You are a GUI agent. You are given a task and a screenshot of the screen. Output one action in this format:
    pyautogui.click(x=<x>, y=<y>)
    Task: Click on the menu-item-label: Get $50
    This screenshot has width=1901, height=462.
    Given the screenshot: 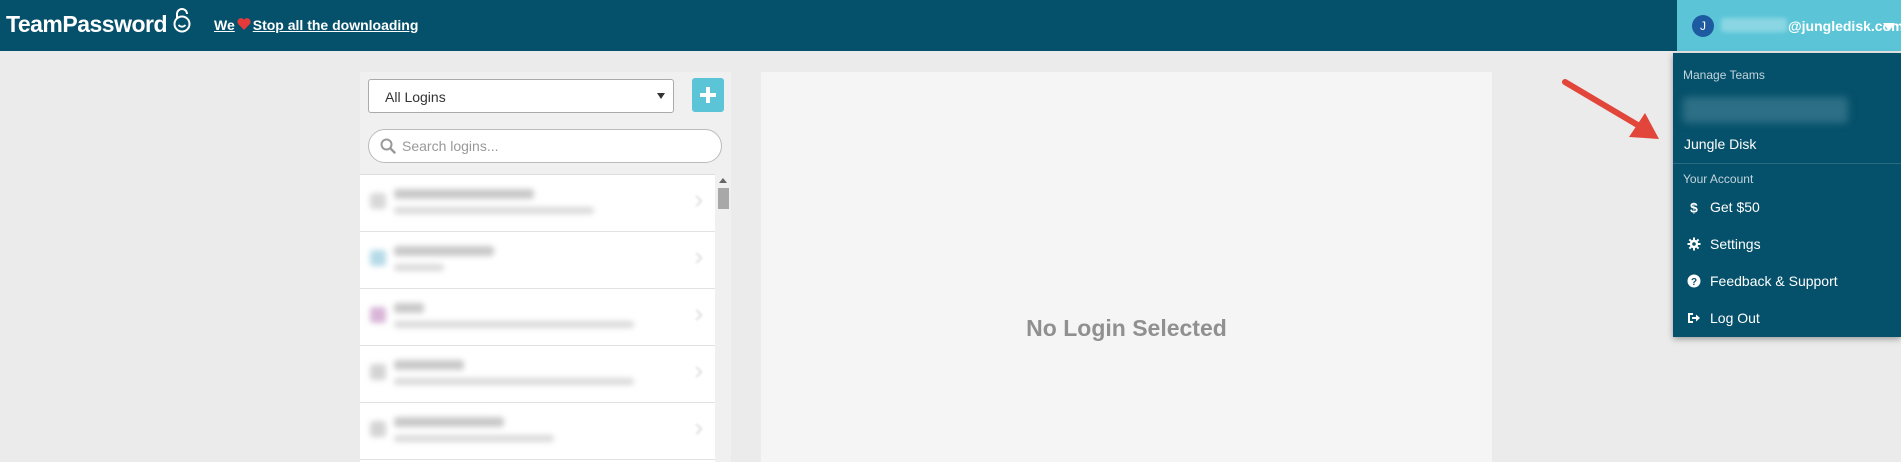 What is the action you would take?
    pyautogui.click(x=1735, y=207)
    